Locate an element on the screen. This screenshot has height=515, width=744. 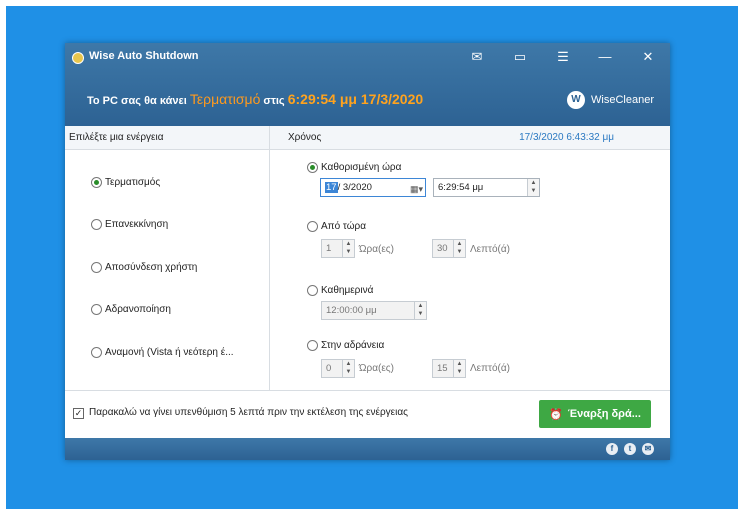
option-daily: Καθημερινά is located at coordinates (340, 290).